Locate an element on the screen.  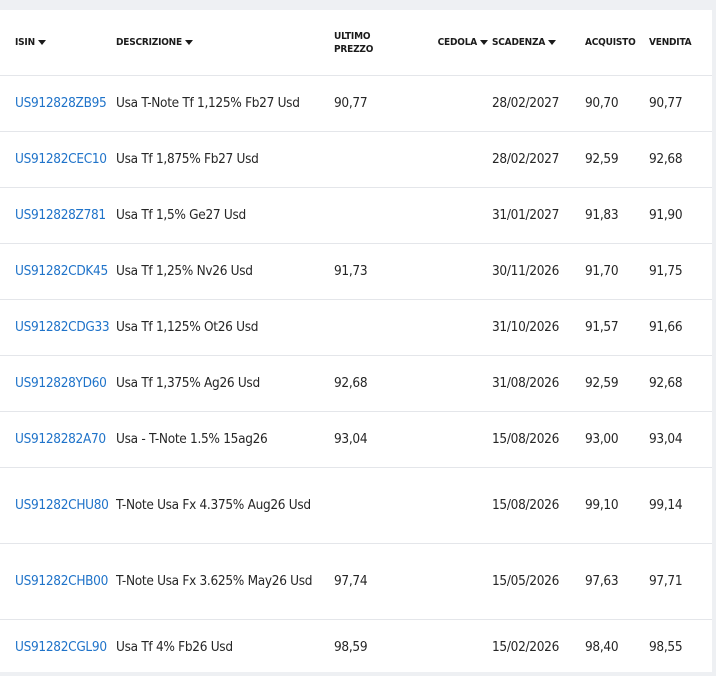
cell-vendita: 98,55 is located at coordinates (680, 647).